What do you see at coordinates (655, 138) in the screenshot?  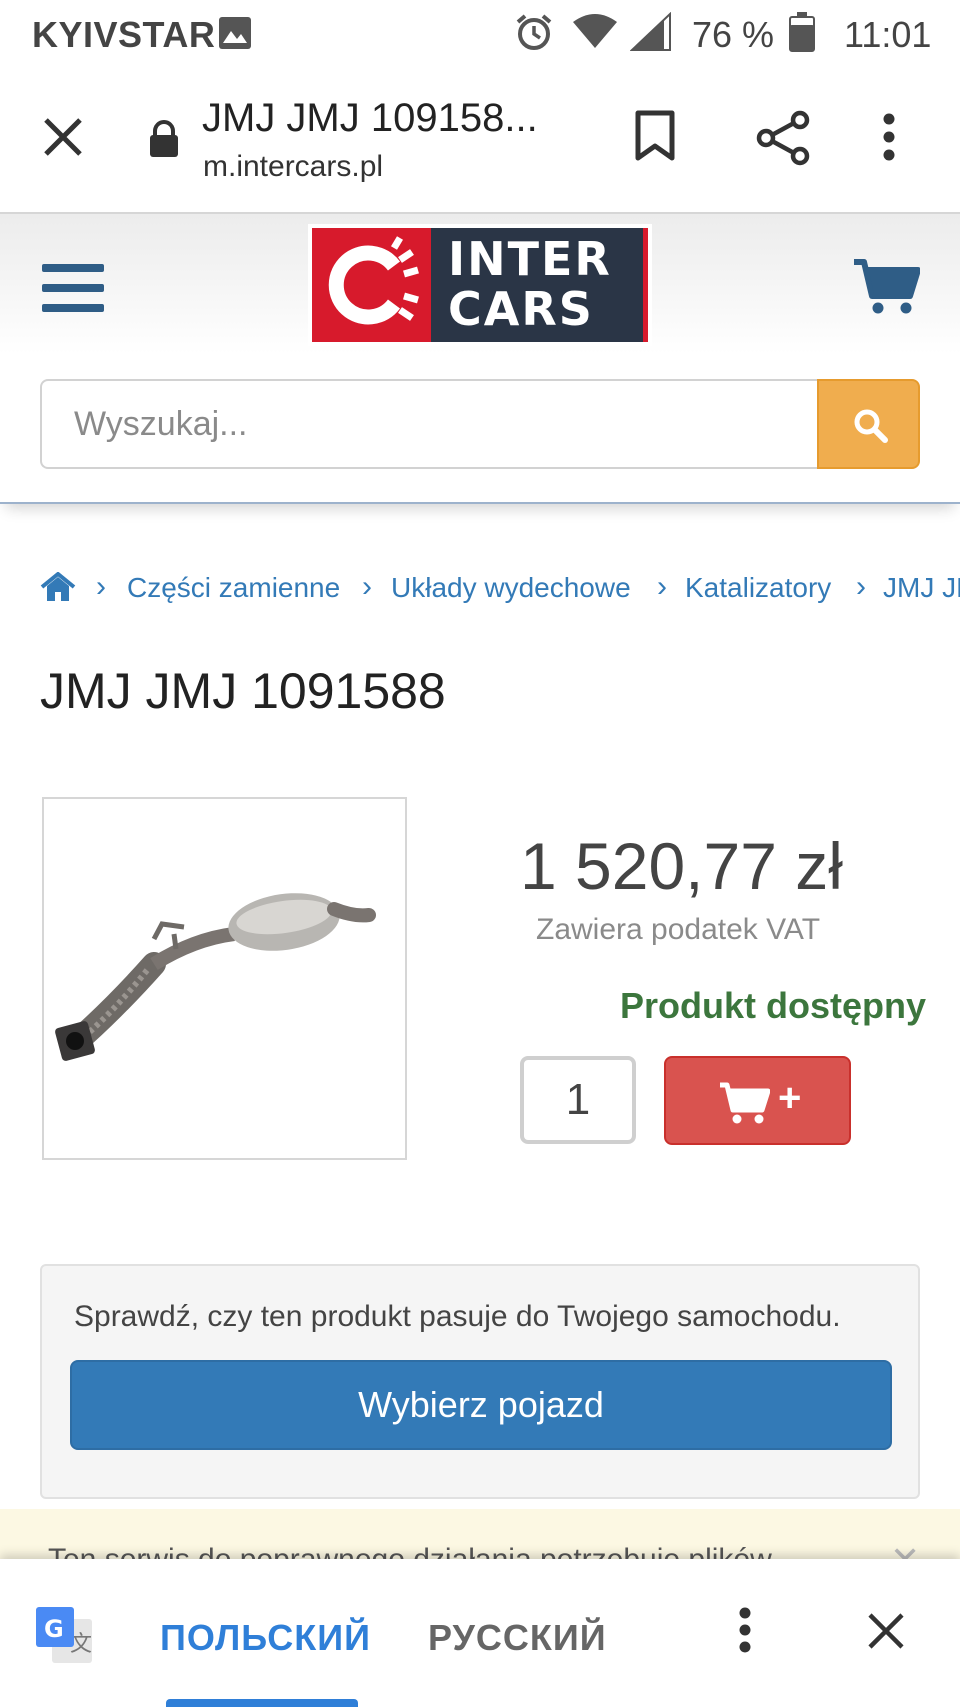 I see `bookmark-icon` at bounding box center [655, 138].